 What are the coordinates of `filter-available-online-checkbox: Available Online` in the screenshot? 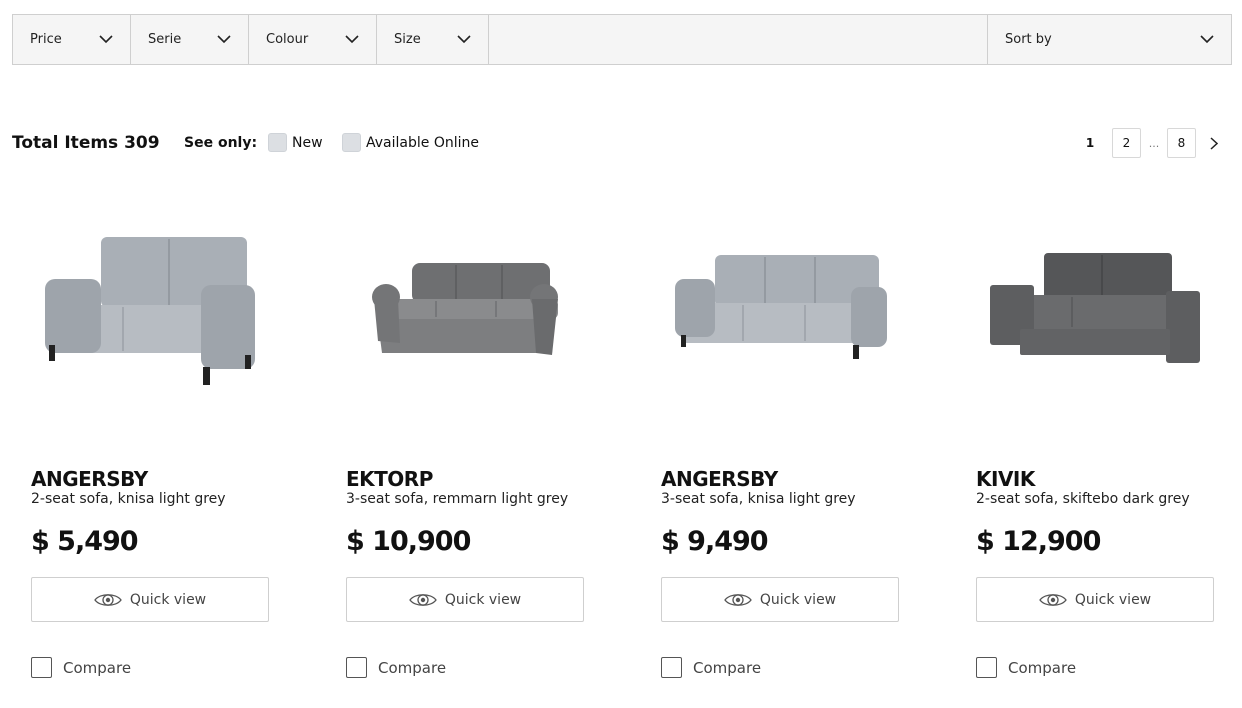 It's located at (410, 142).